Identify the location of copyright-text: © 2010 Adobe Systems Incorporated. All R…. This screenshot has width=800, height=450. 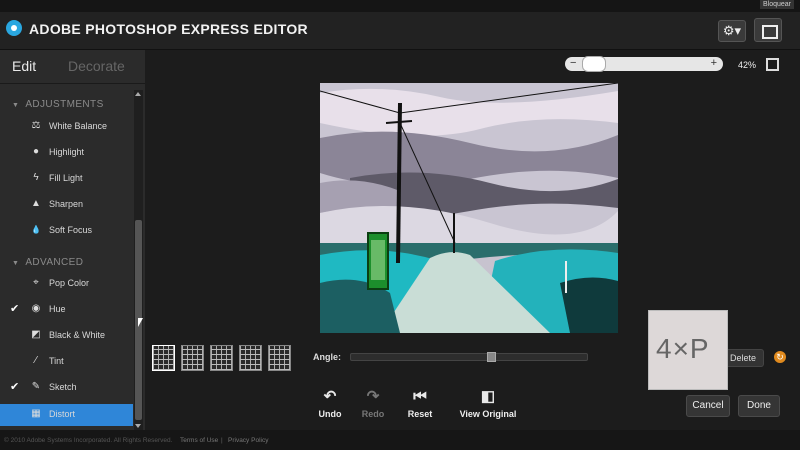
(88, 440).